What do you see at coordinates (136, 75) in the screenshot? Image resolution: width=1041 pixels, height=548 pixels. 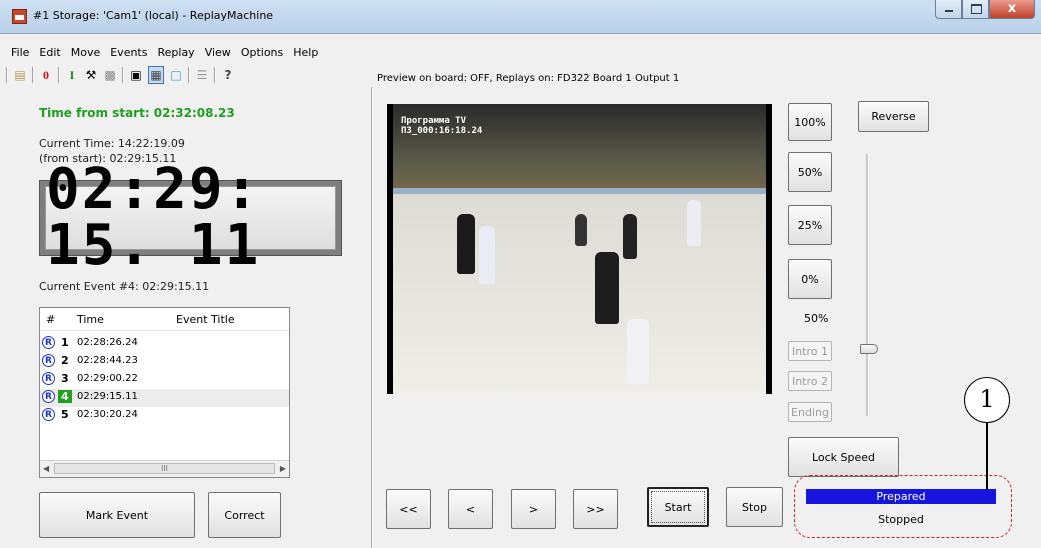 I see `video-clip-icon: ▣` at bounding box center [136, 75].